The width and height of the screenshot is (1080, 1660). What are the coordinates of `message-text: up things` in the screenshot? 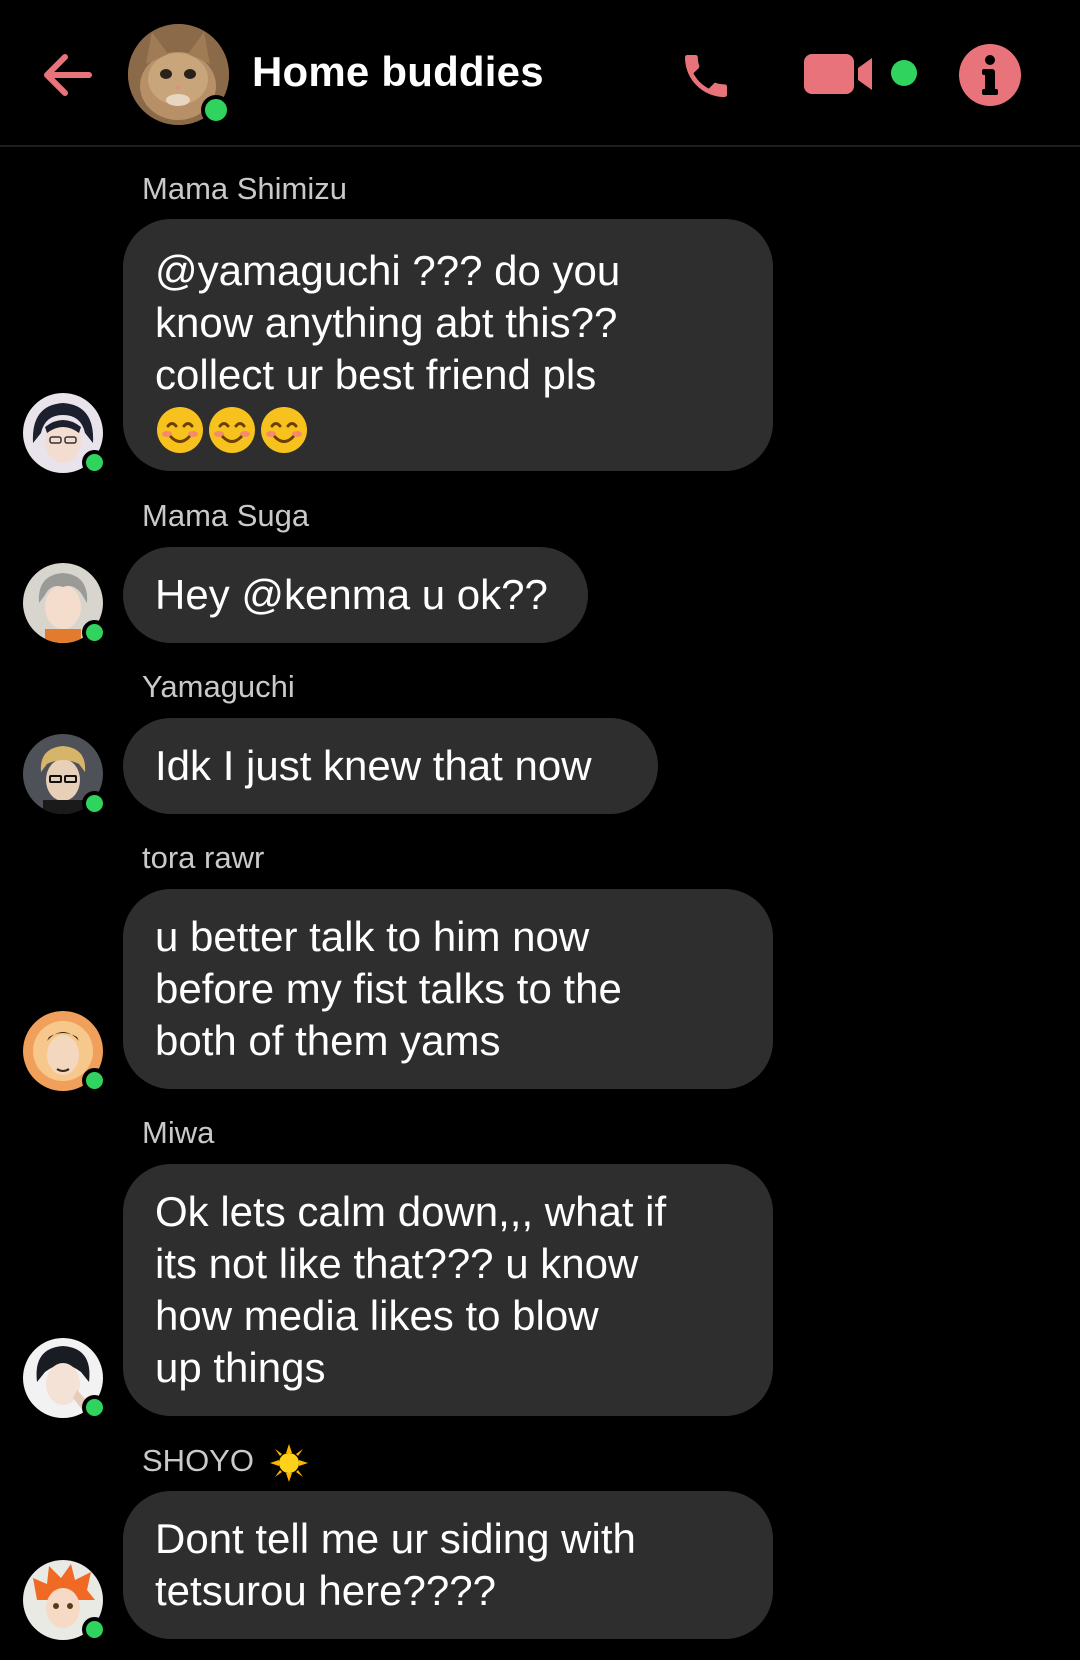 It's located at (240, 1367).